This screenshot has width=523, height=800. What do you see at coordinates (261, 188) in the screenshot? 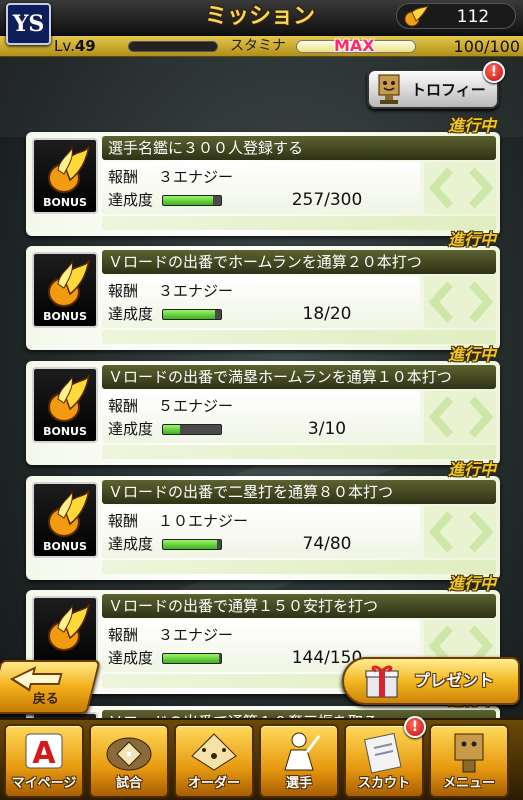
I see `mission-details: 報酬 ３エナジー 達成度 257/300` at bounding box center [261, 188].